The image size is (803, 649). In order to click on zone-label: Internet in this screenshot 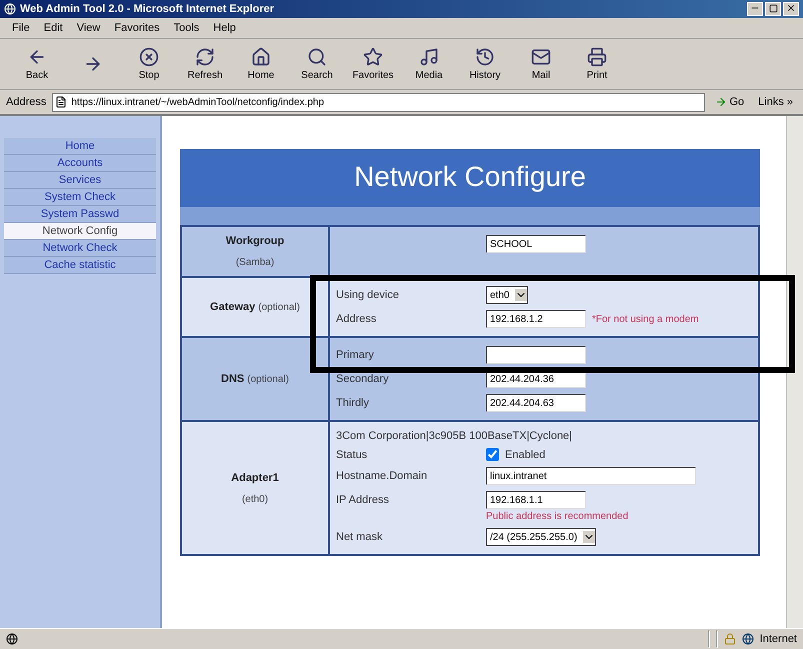, I will do `click(778, 639)`.